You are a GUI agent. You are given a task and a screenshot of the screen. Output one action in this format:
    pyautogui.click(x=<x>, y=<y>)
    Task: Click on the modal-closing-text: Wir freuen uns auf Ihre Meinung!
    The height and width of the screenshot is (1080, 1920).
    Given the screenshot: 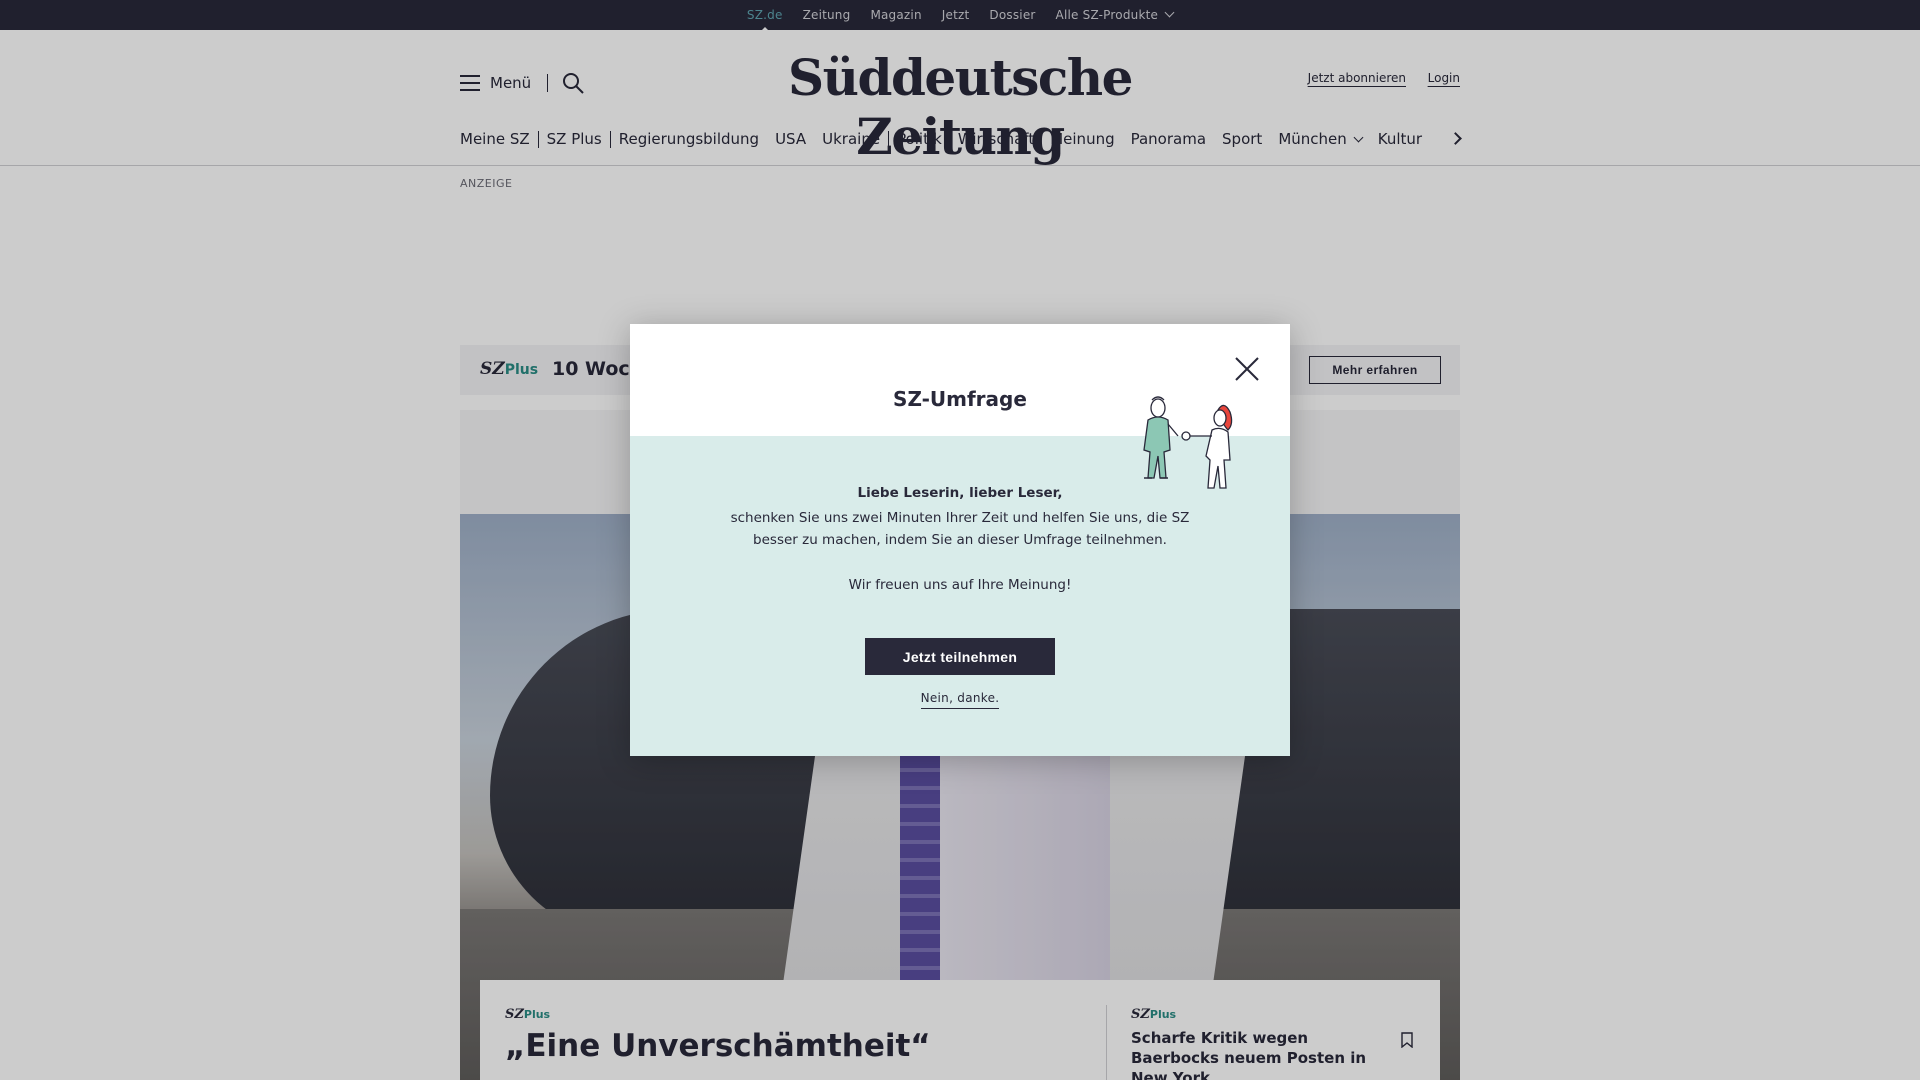 What is the action you would take?
    pyautogui.click(x=960, y=585)
    